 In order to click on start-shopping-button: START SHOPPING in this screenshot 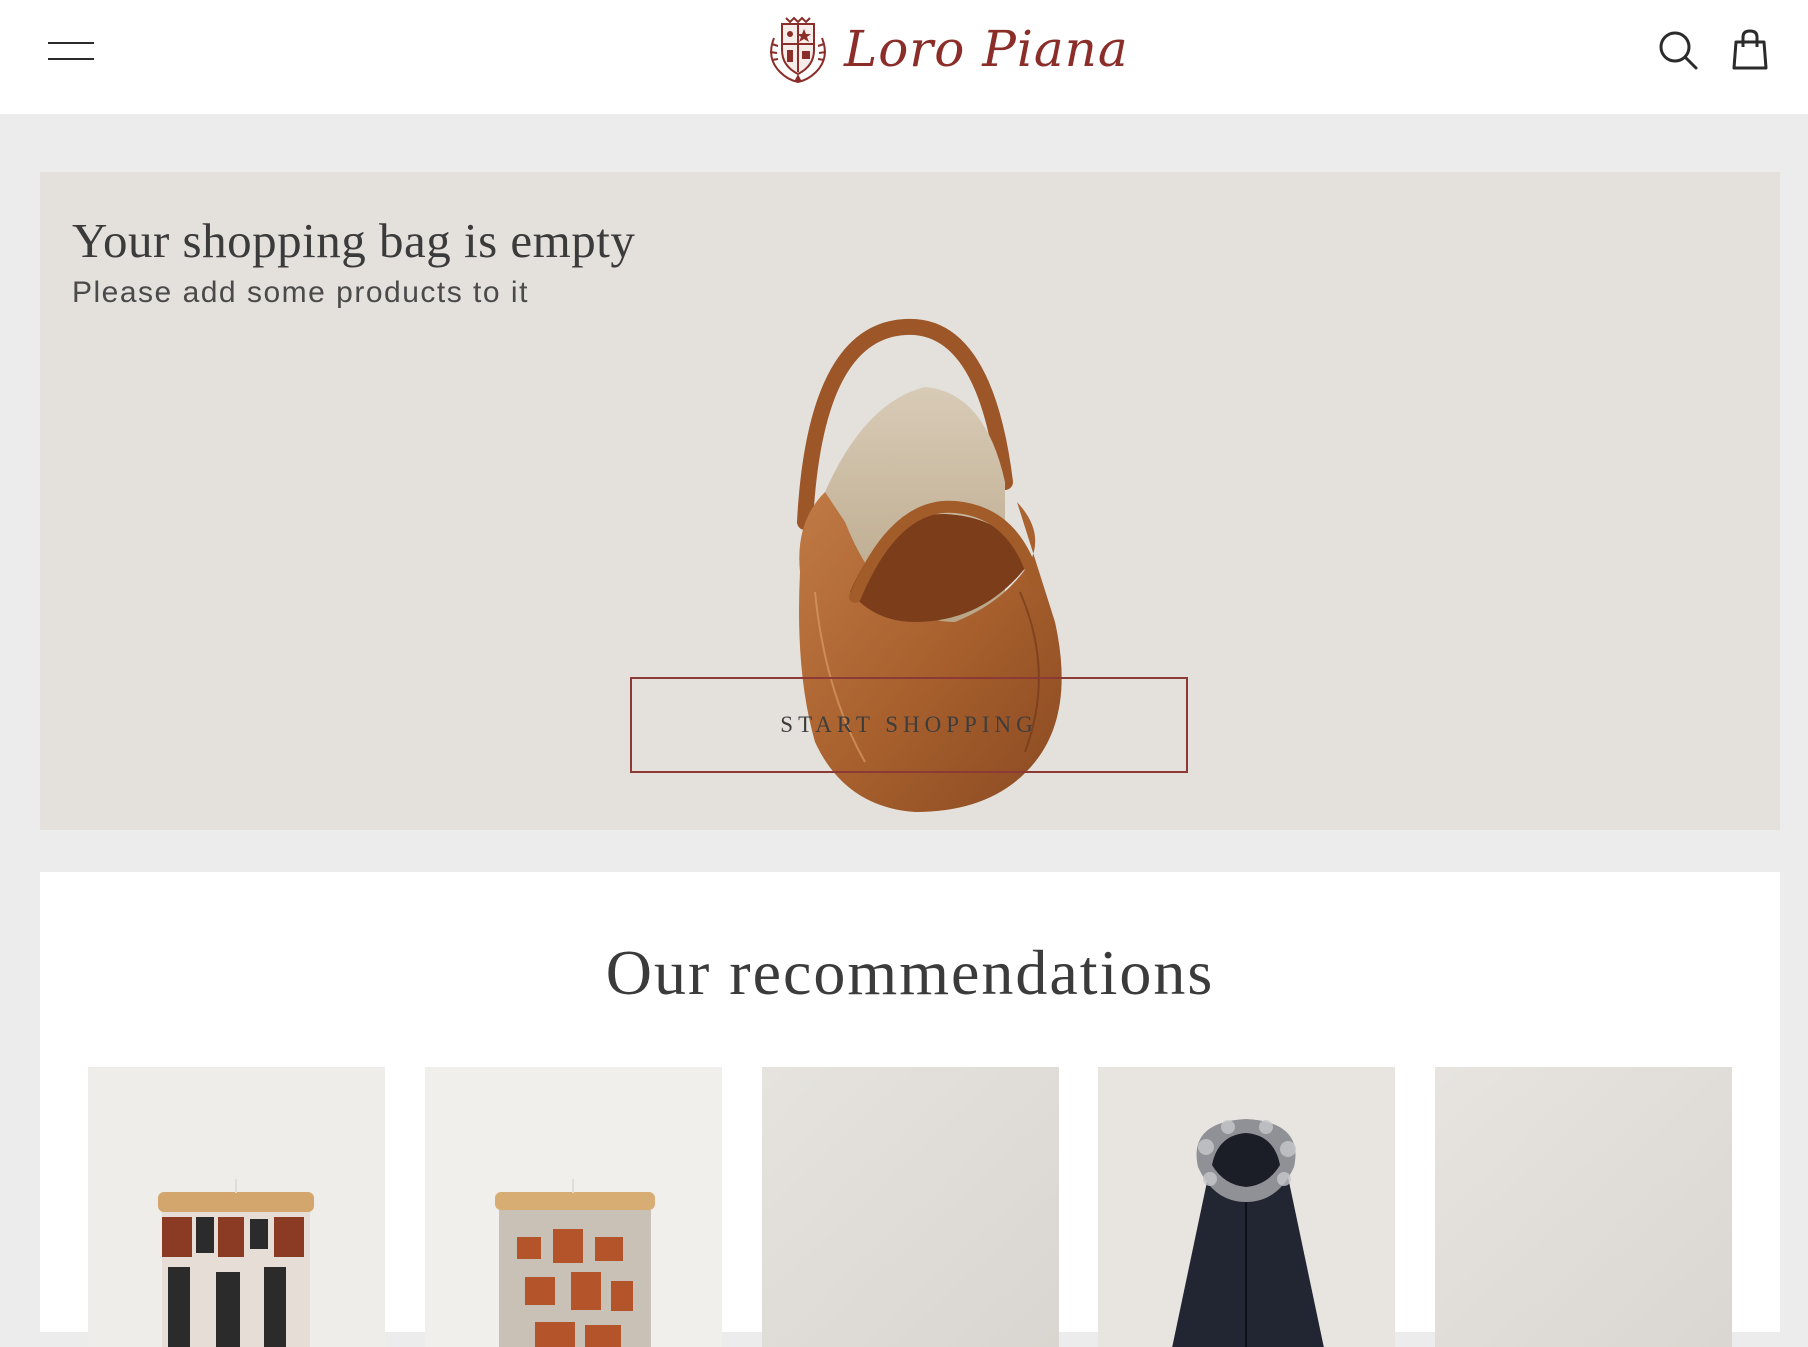, I will do `click(909, 725)`.